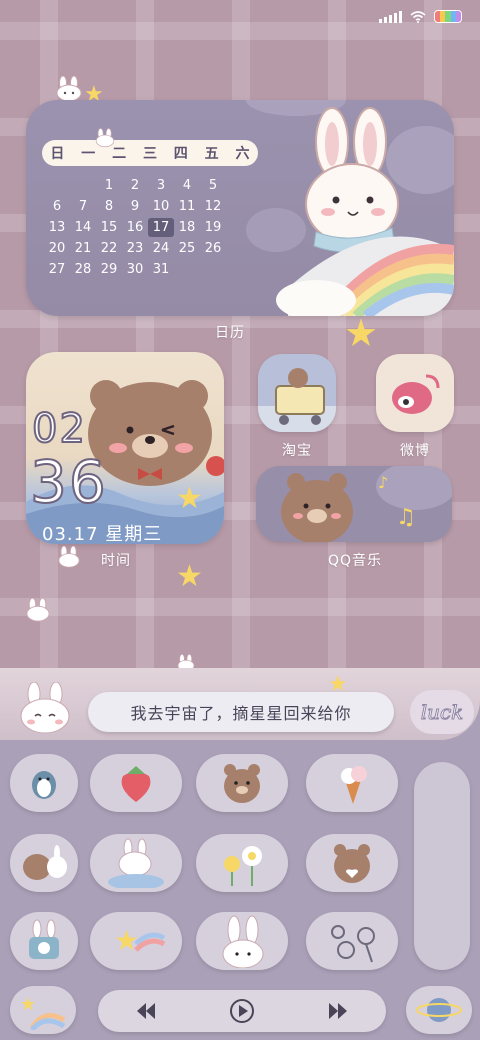 The image size is (480, 1040). I want to click on cart-bear-icon, so click(297, 400).